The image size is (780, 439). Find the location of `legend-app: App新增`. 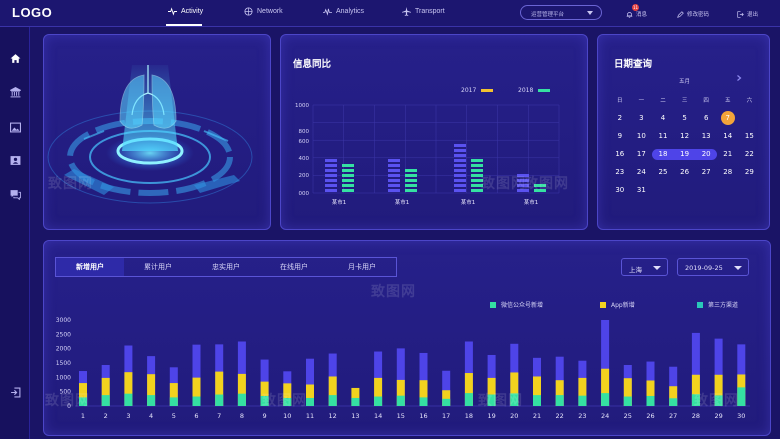

legend-app: App新增 is located at coordinates (617, 304).